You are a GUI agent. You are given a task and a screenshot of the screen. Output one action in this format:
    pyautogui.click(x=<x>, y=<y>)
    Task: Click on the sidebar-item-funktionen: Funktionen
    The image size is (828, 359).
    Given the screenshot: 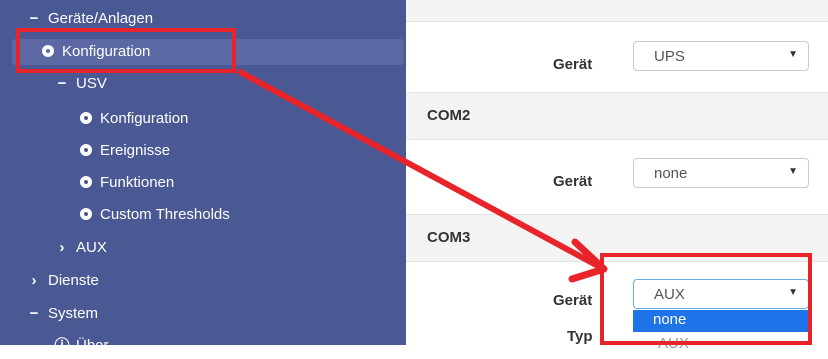 What is the action you would take?
    pyautogui.click(x=127, y=183)
    